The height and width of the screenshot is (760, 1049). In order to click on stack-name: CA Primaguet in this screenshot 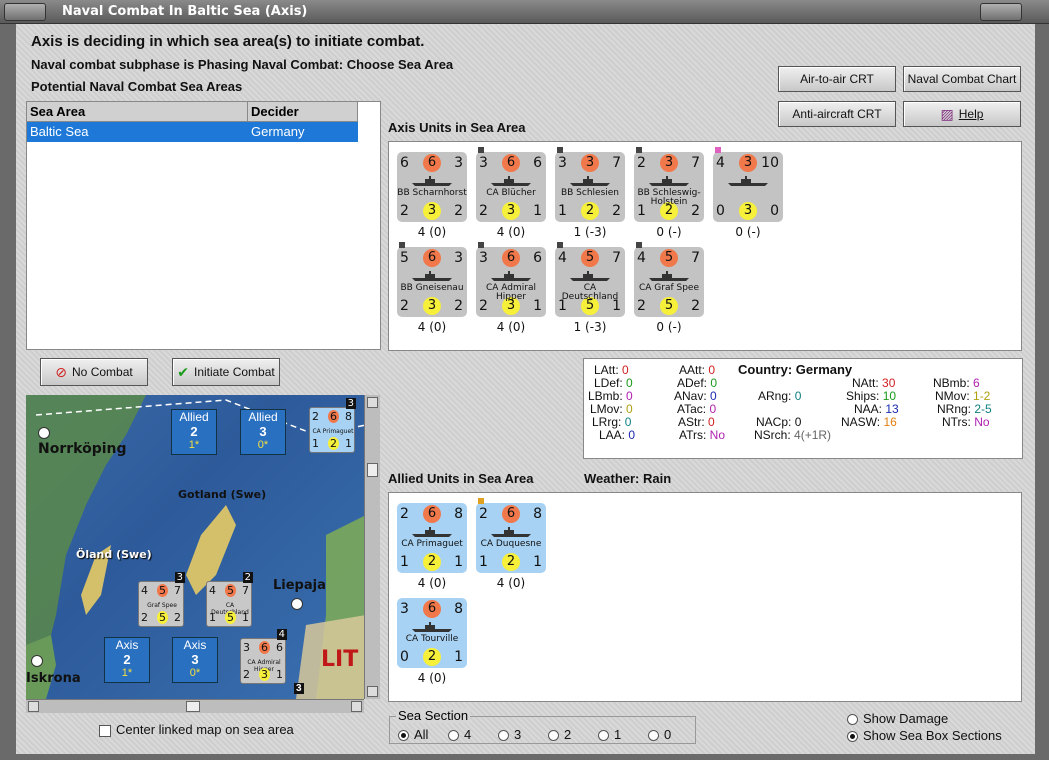, I will do `click(333, 431)`.